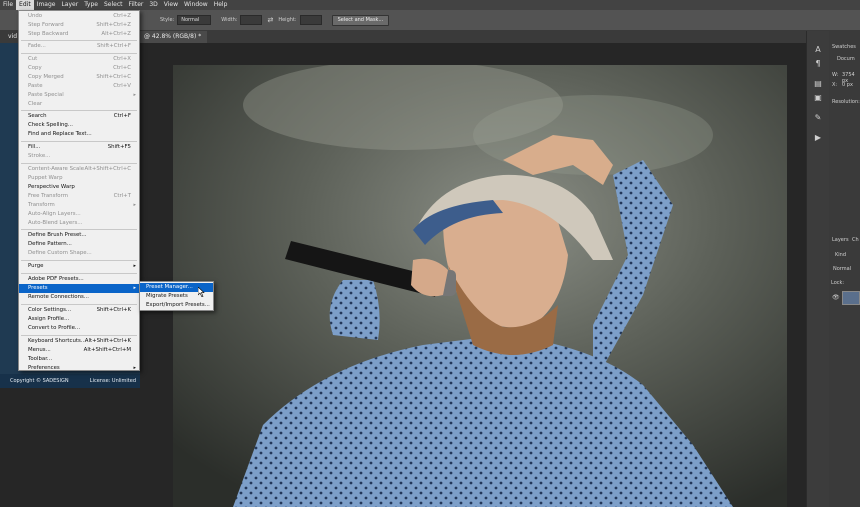  What do you see at coordinates (45, 178) in the screenshot?
I see `menu-item-label: Puppet Warp` at bounding box center [45, 178].